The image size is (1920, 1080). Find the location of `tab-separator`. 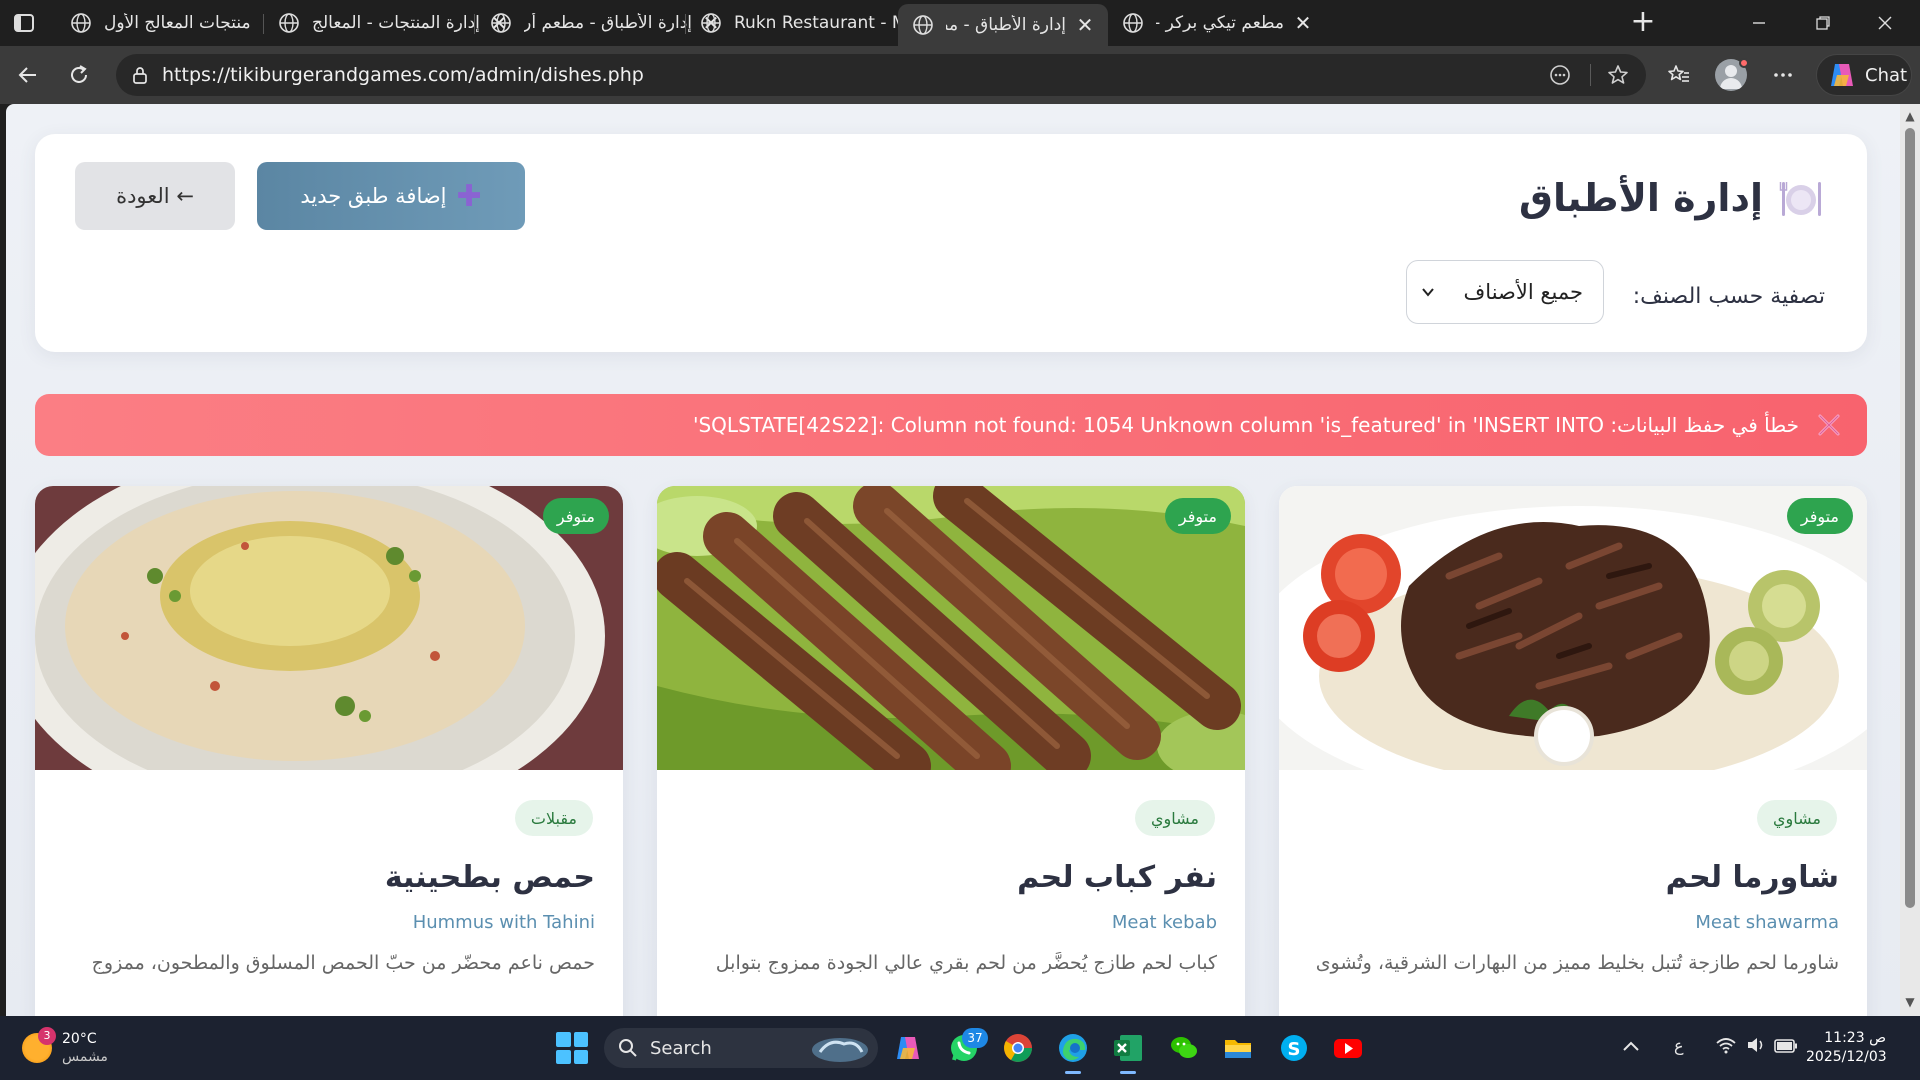

tab-separator is located at coordinates (474, 24).